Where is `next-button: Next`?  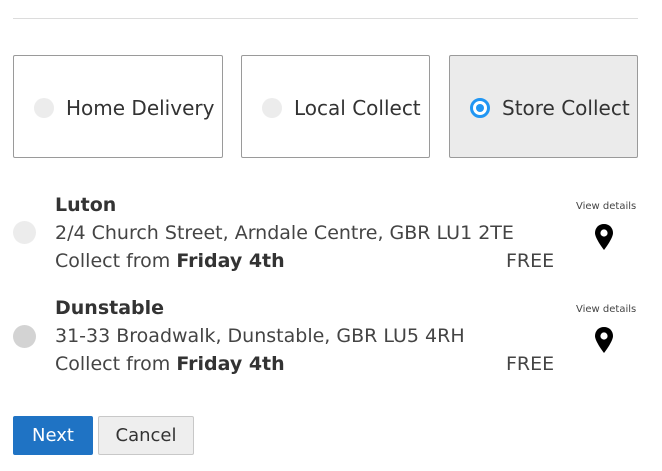
next-button: Next is located at coordinates (53, 435).